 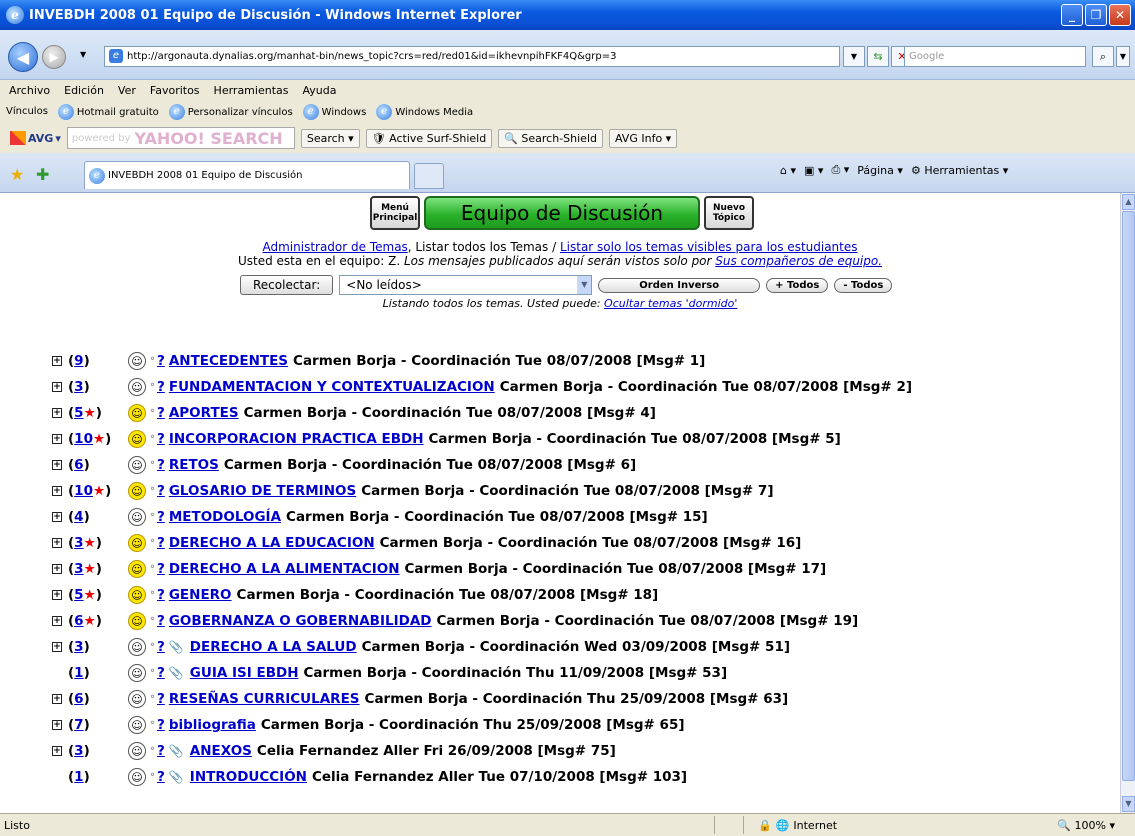 I want to click on menu-herramientas: Herramientas, so click(x=251, y=90).